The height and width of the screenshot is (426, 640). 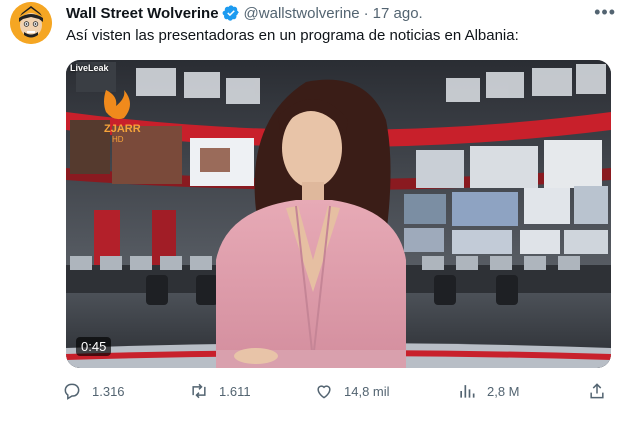 I want to click on reply-icon, so click(x=72, y=391).